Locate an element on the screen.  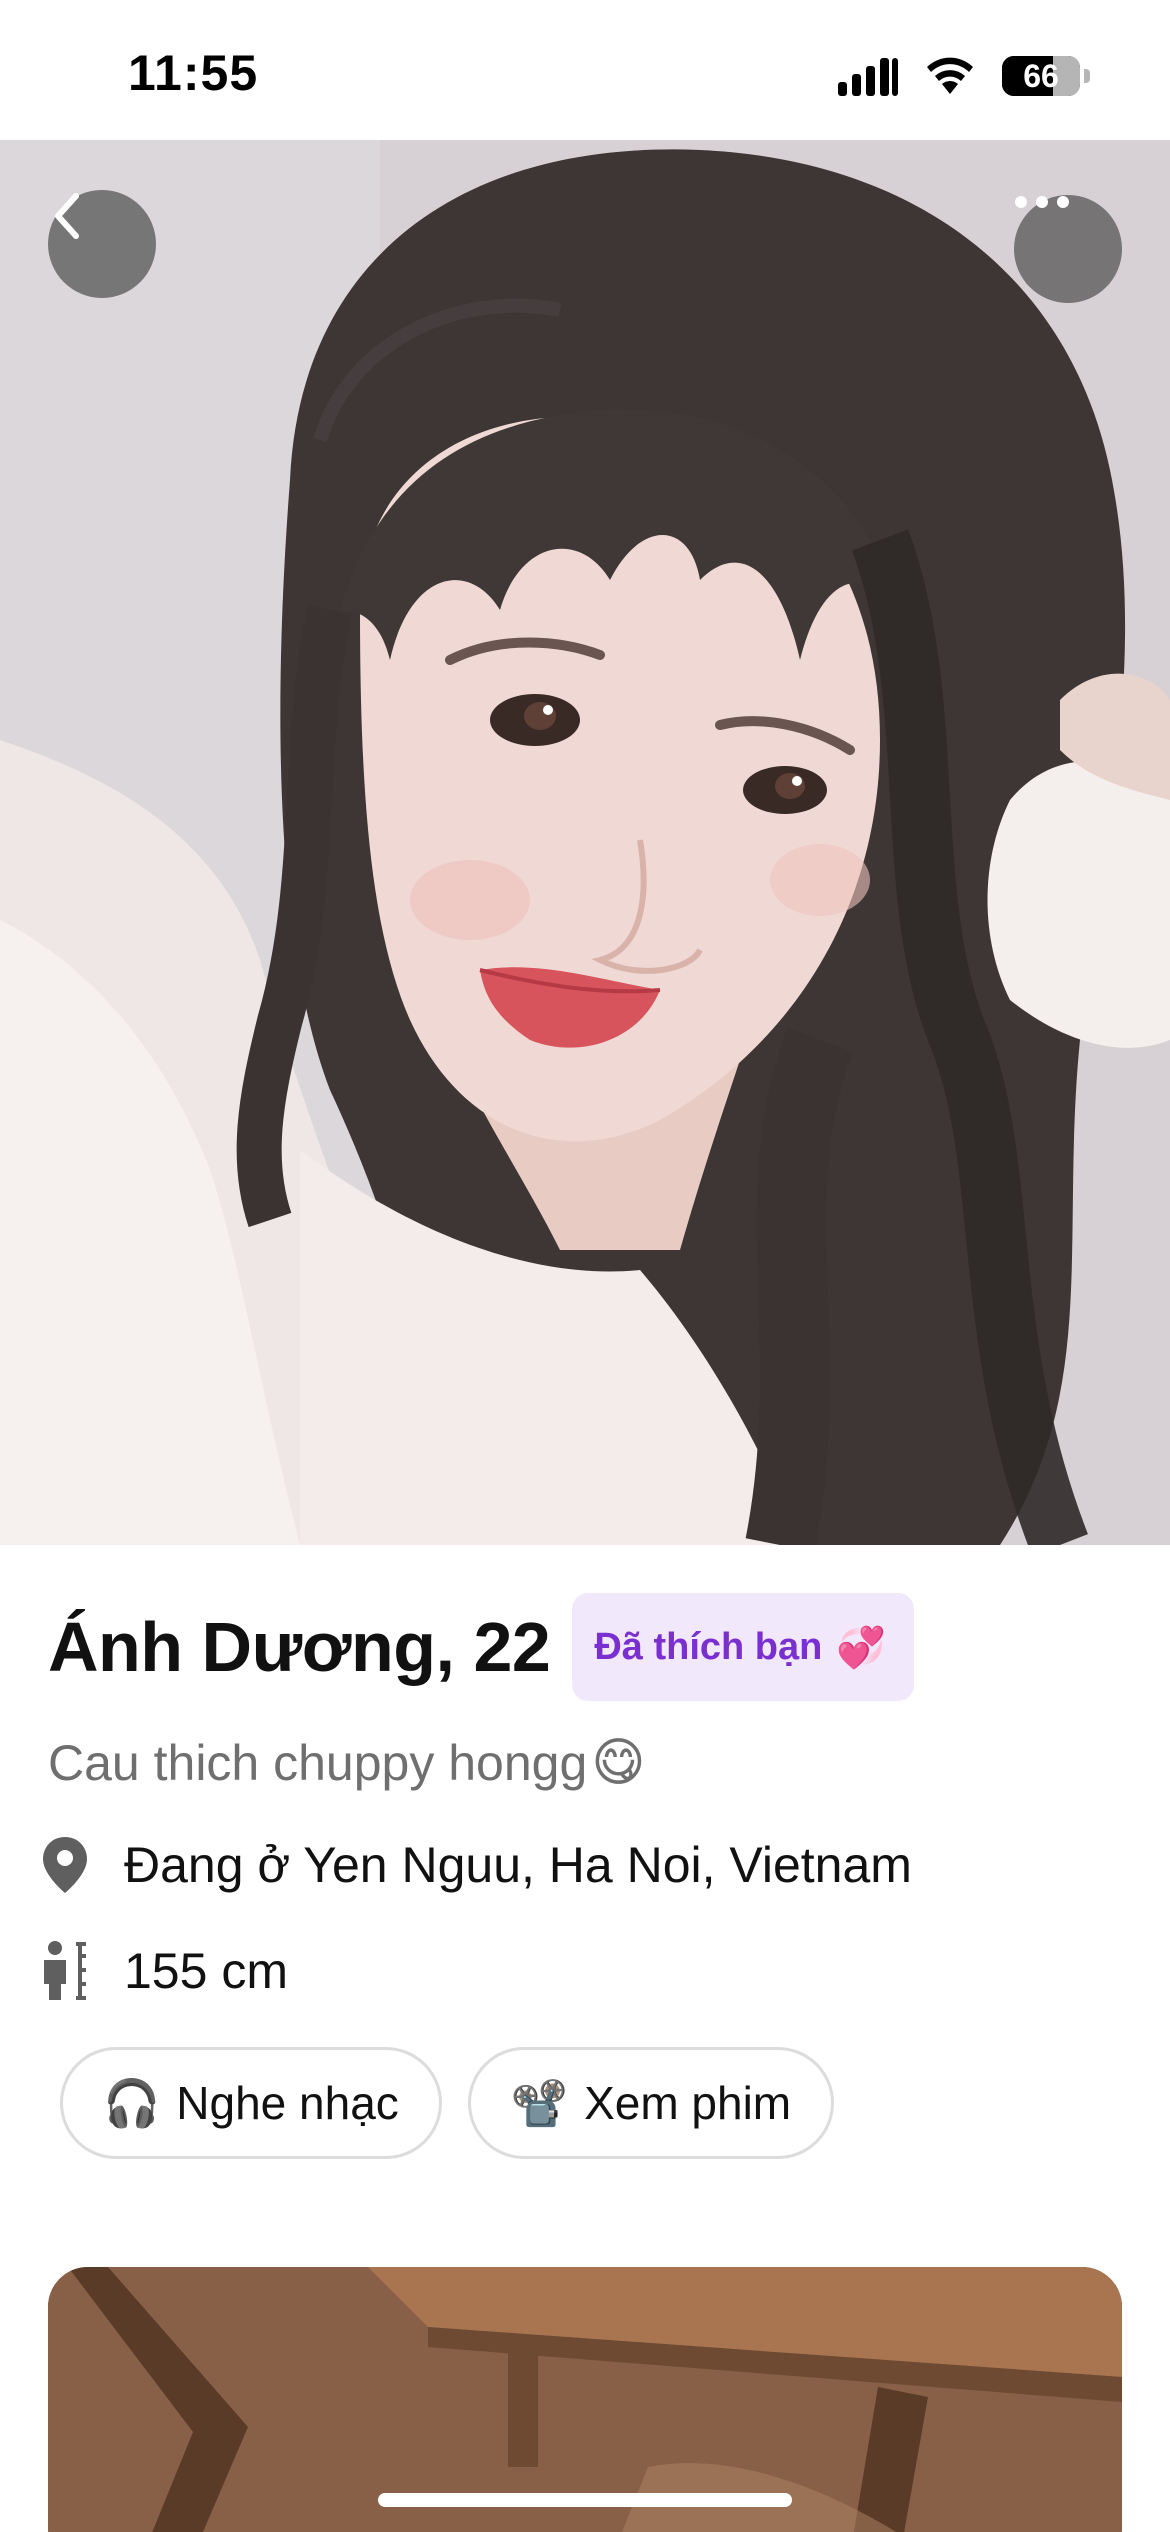
interest-chip-music: 🎧 Nghe nhạc is located at coordinates (251, 2103).